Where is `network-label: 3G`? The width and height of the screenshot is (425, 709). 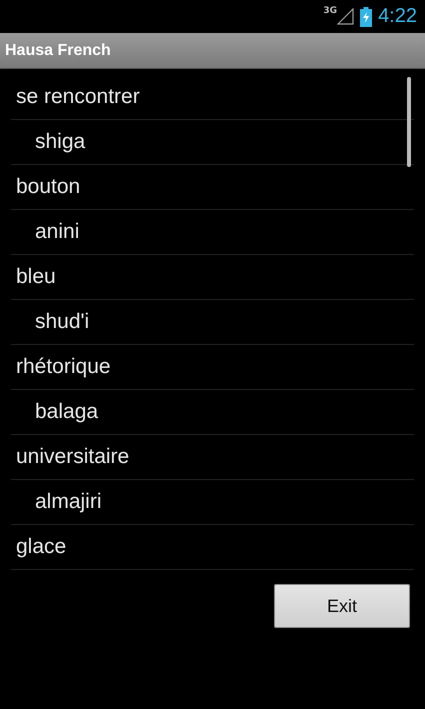
network-label: 3G is located at coordinates (330, 11).